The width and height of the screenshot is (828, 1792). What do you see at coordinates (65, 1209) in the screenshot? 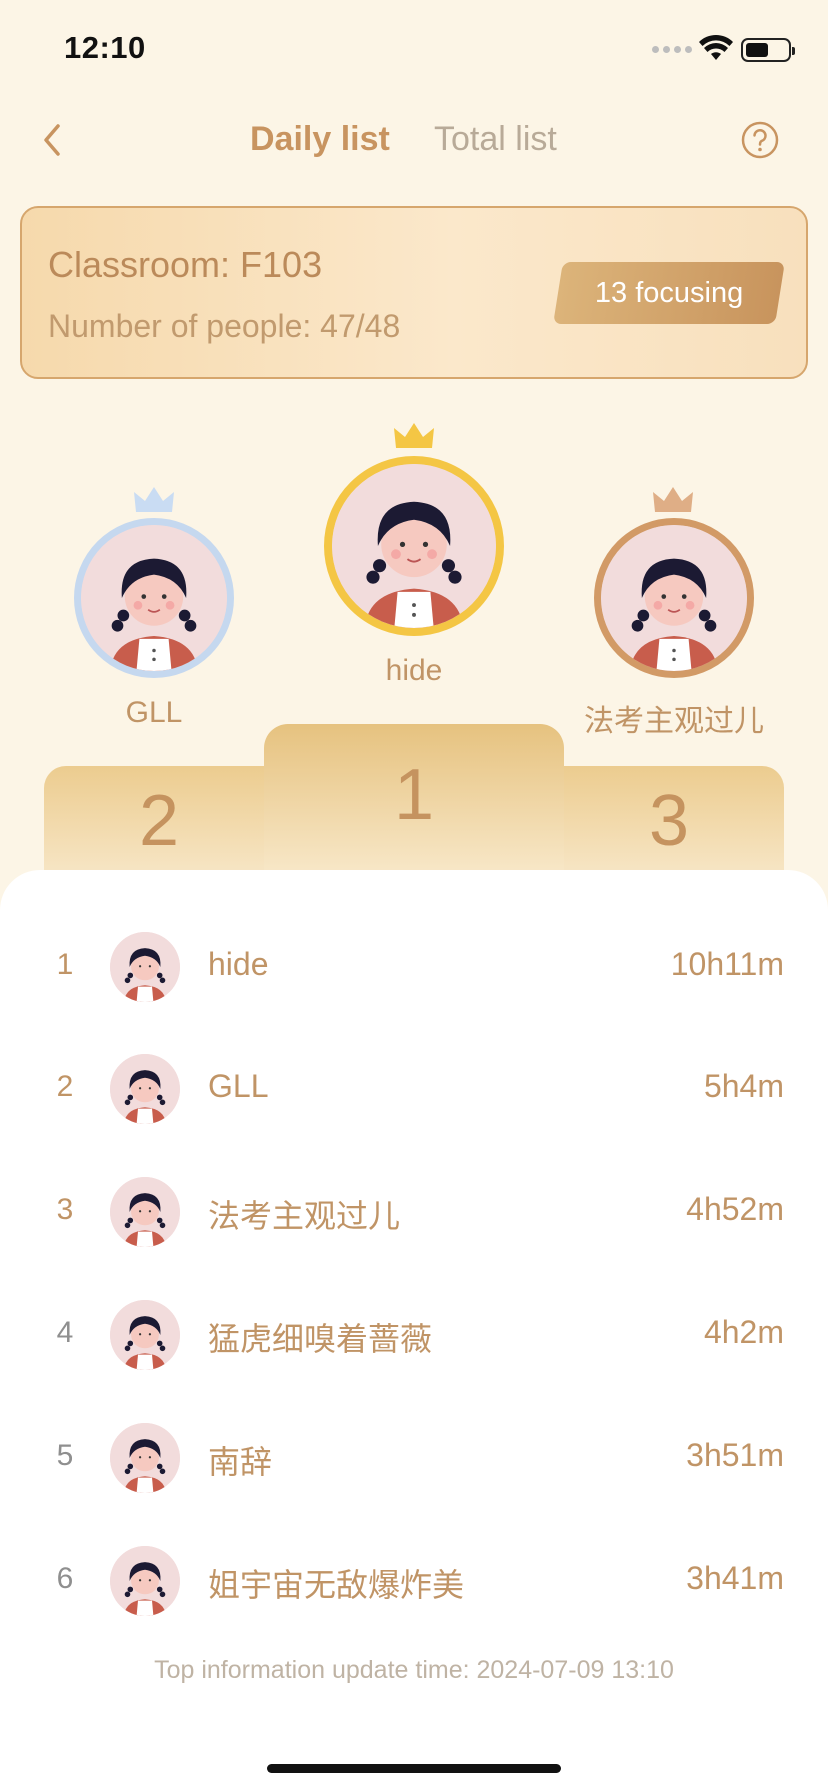
I see `rank-number: 3` at bounding box center [65, 1209].